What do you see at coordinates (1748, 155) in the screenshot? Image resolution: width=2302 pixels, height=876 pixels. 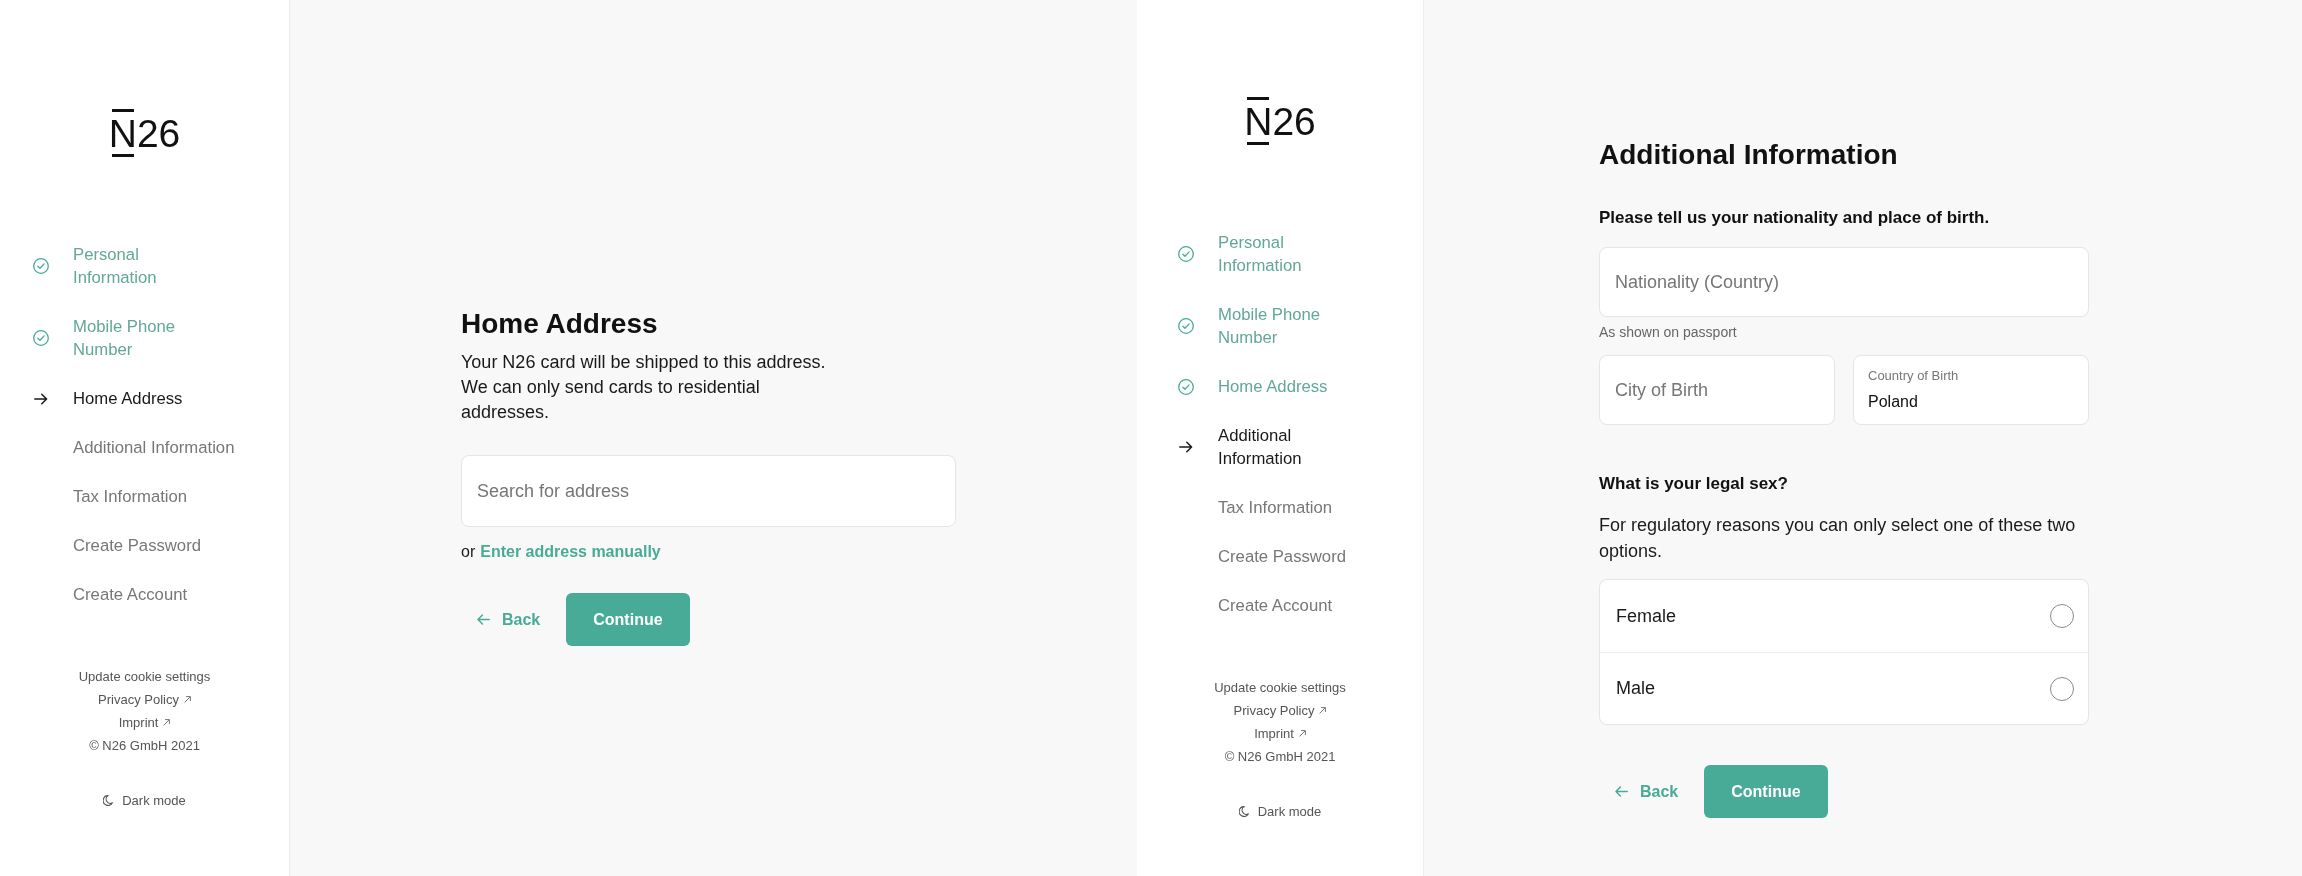 I see `page-title: Additional Information` at bounding box center [1748, 155].